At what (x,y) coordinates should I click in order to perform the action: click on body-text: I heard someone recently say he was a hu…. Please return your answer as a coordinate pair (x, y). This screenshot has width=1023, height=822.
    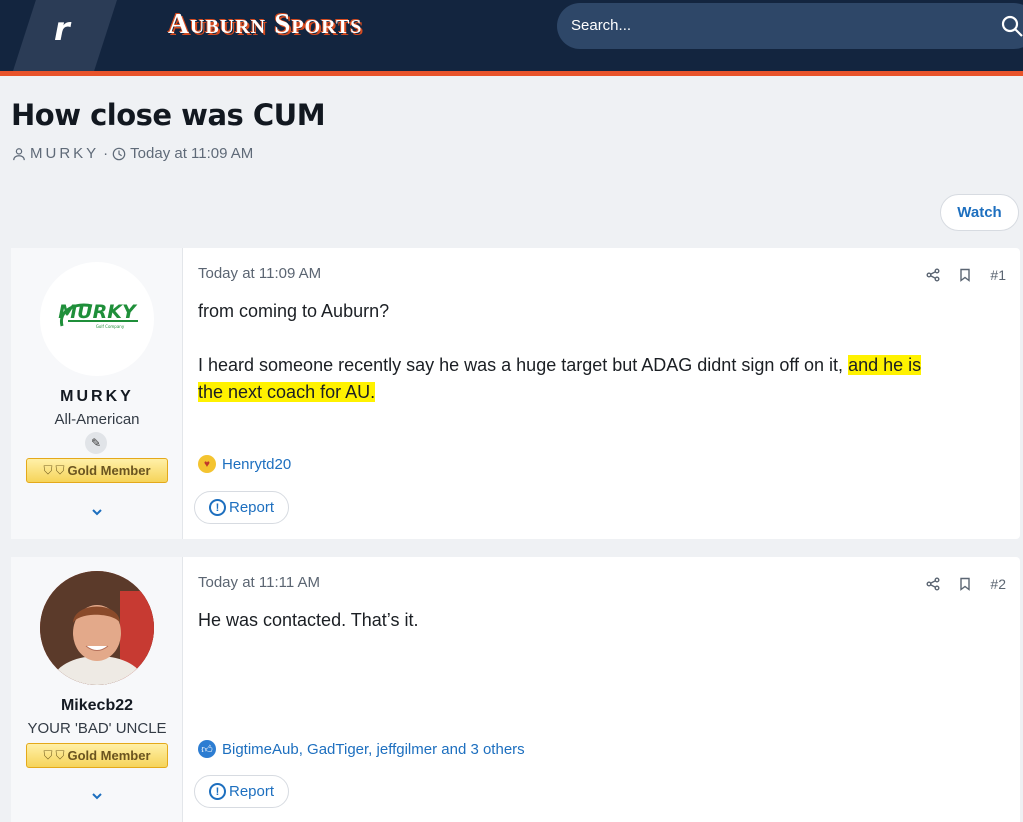
    Looking at the image, I should click on (523, 365).